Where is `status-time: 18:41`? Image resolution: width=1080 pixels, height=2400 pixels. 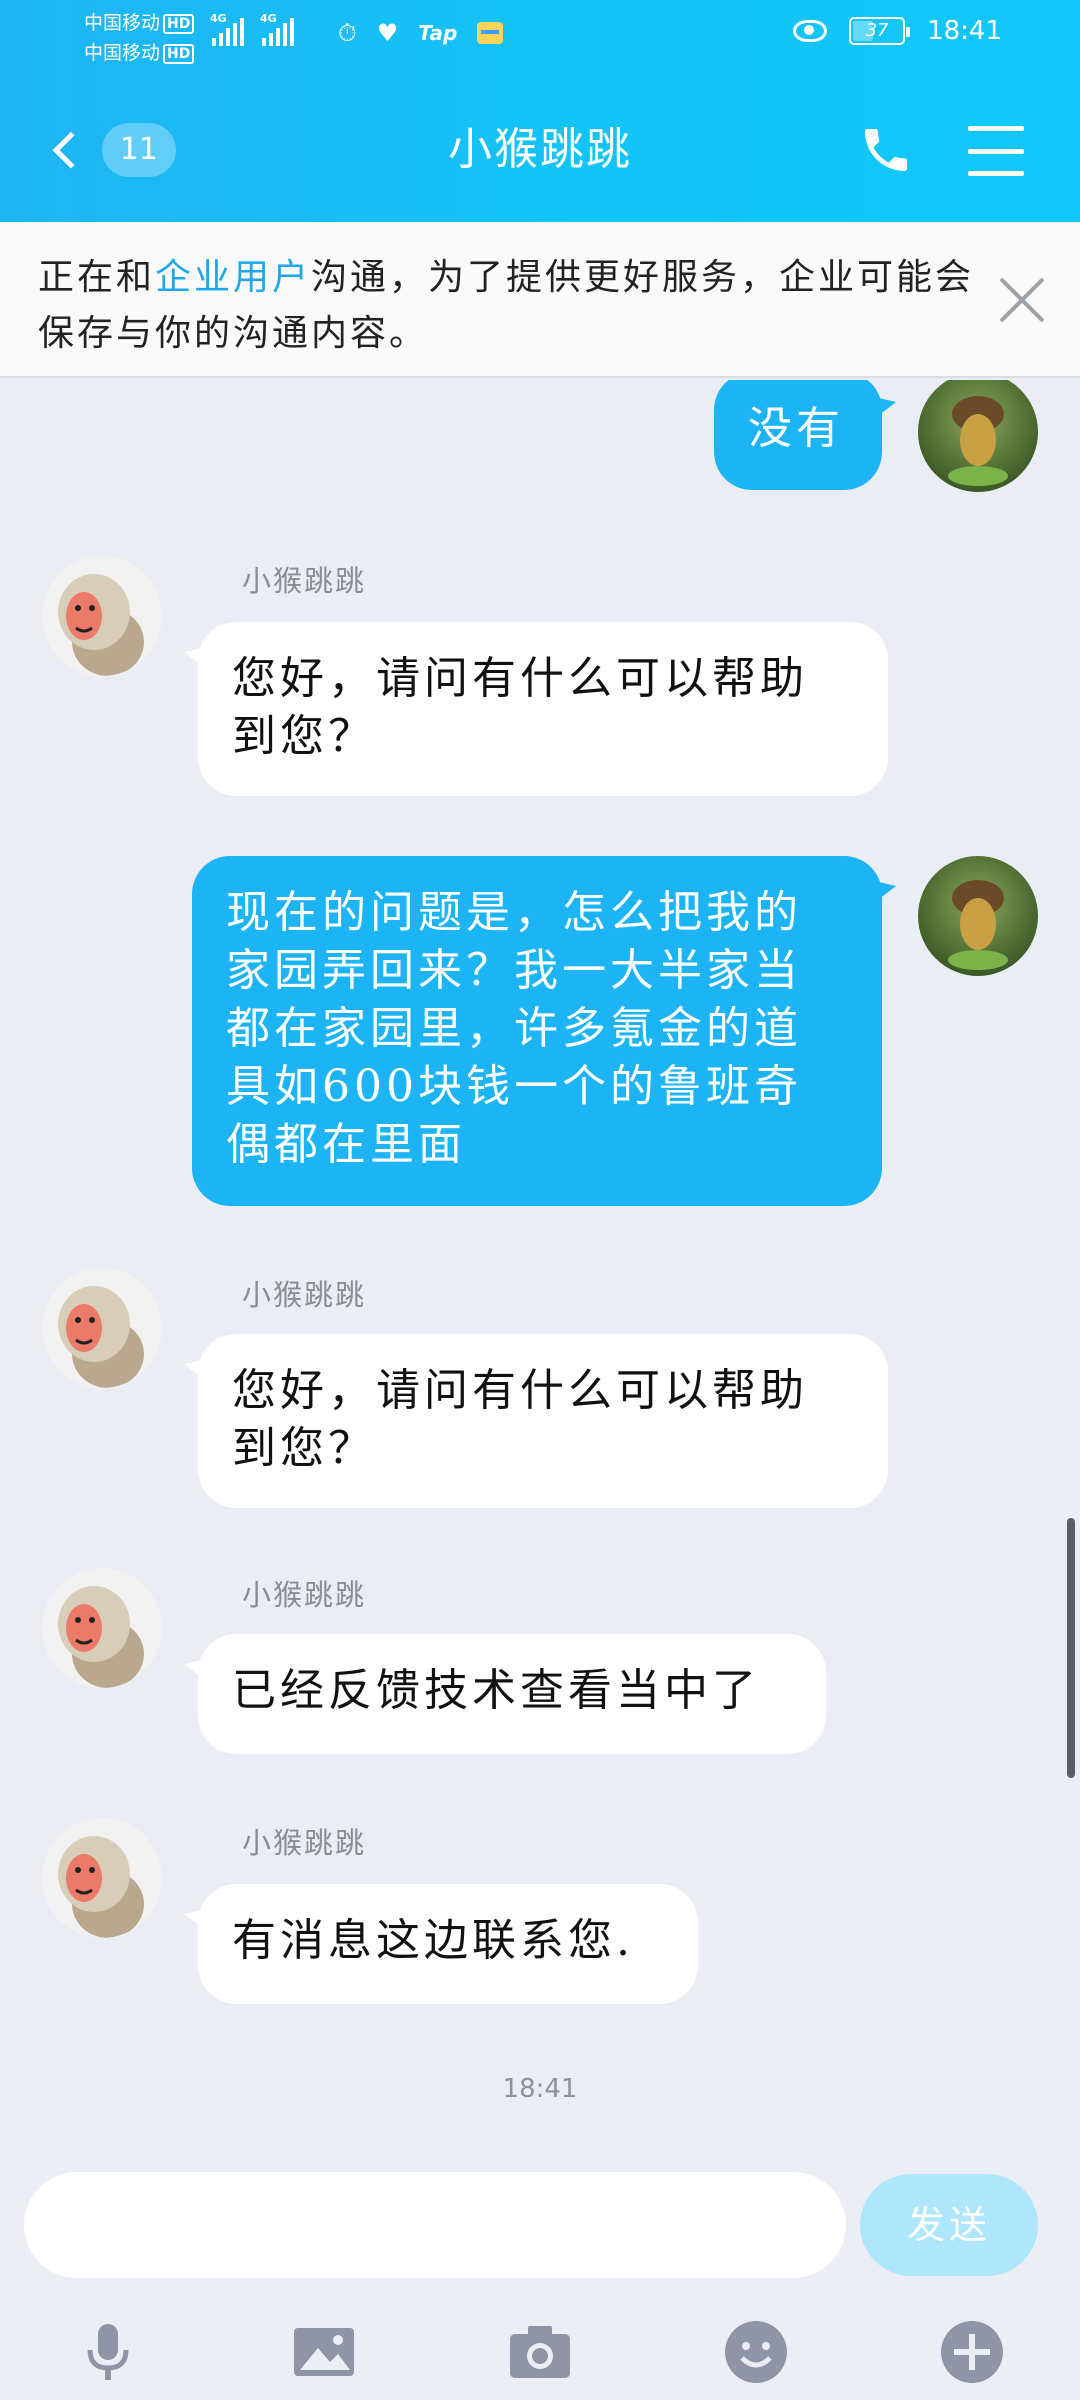
status-time: 18:41 is located at coordinates (964, 31).